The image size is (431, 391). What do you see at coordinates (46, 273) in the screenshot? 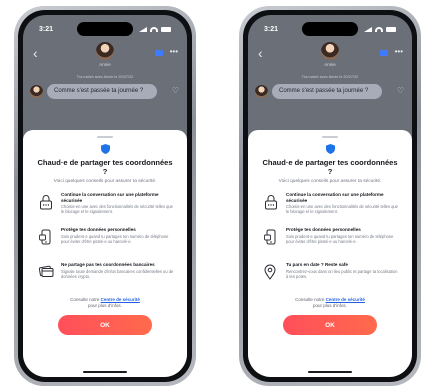
I see `credit-card-icon` at bounding box center [46, 273].